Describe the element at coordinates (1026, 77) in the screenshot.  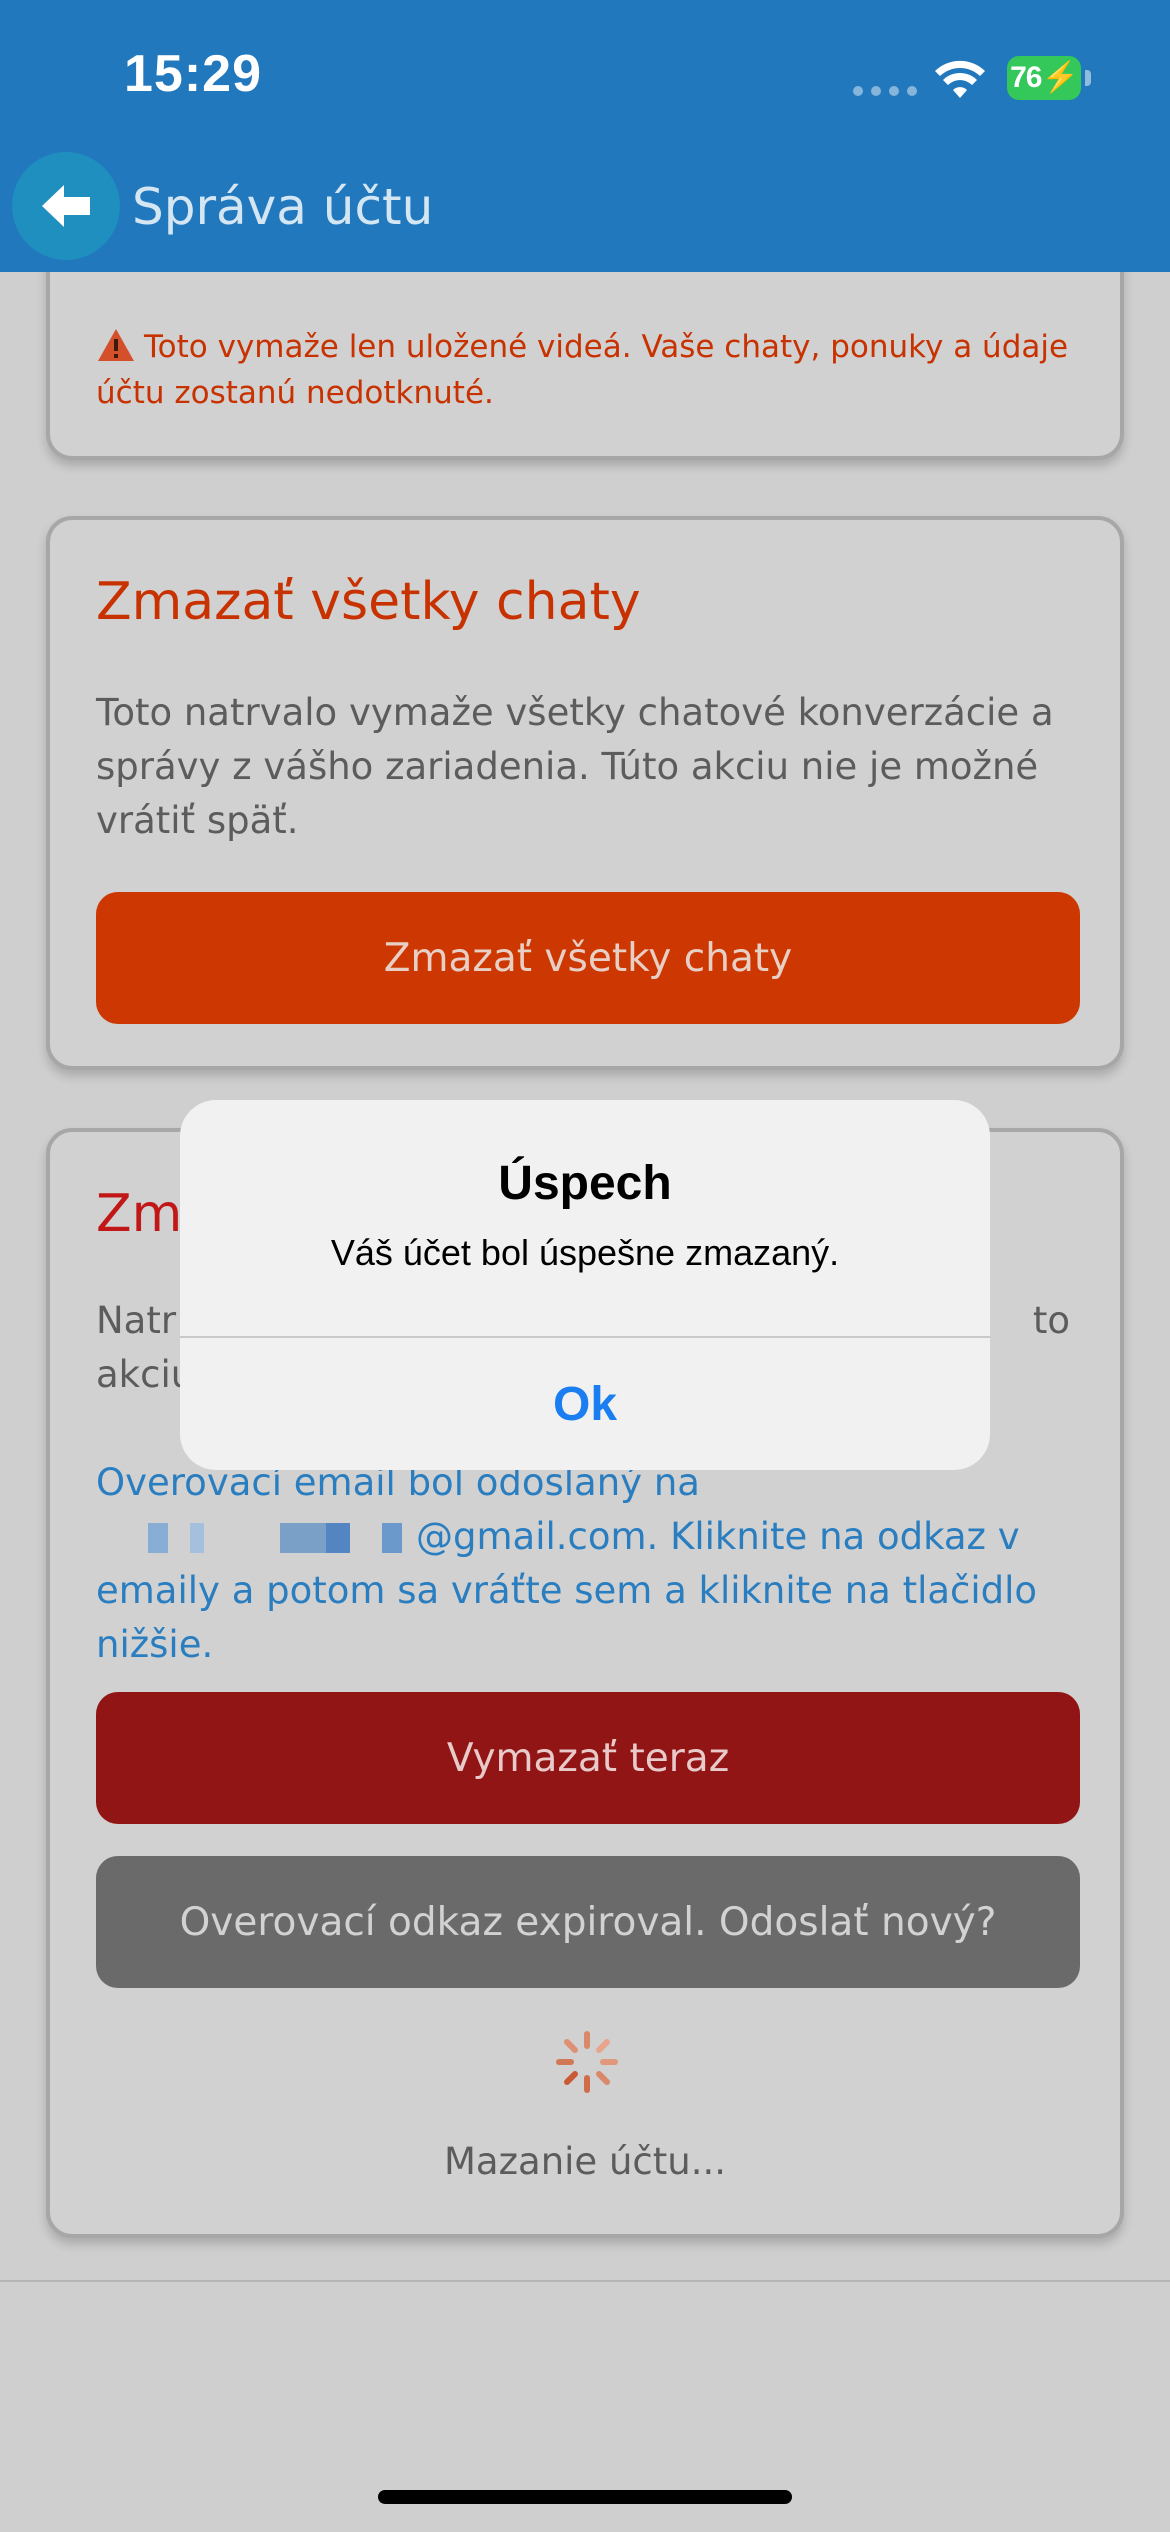
I see `battery-level: 76` at that location.